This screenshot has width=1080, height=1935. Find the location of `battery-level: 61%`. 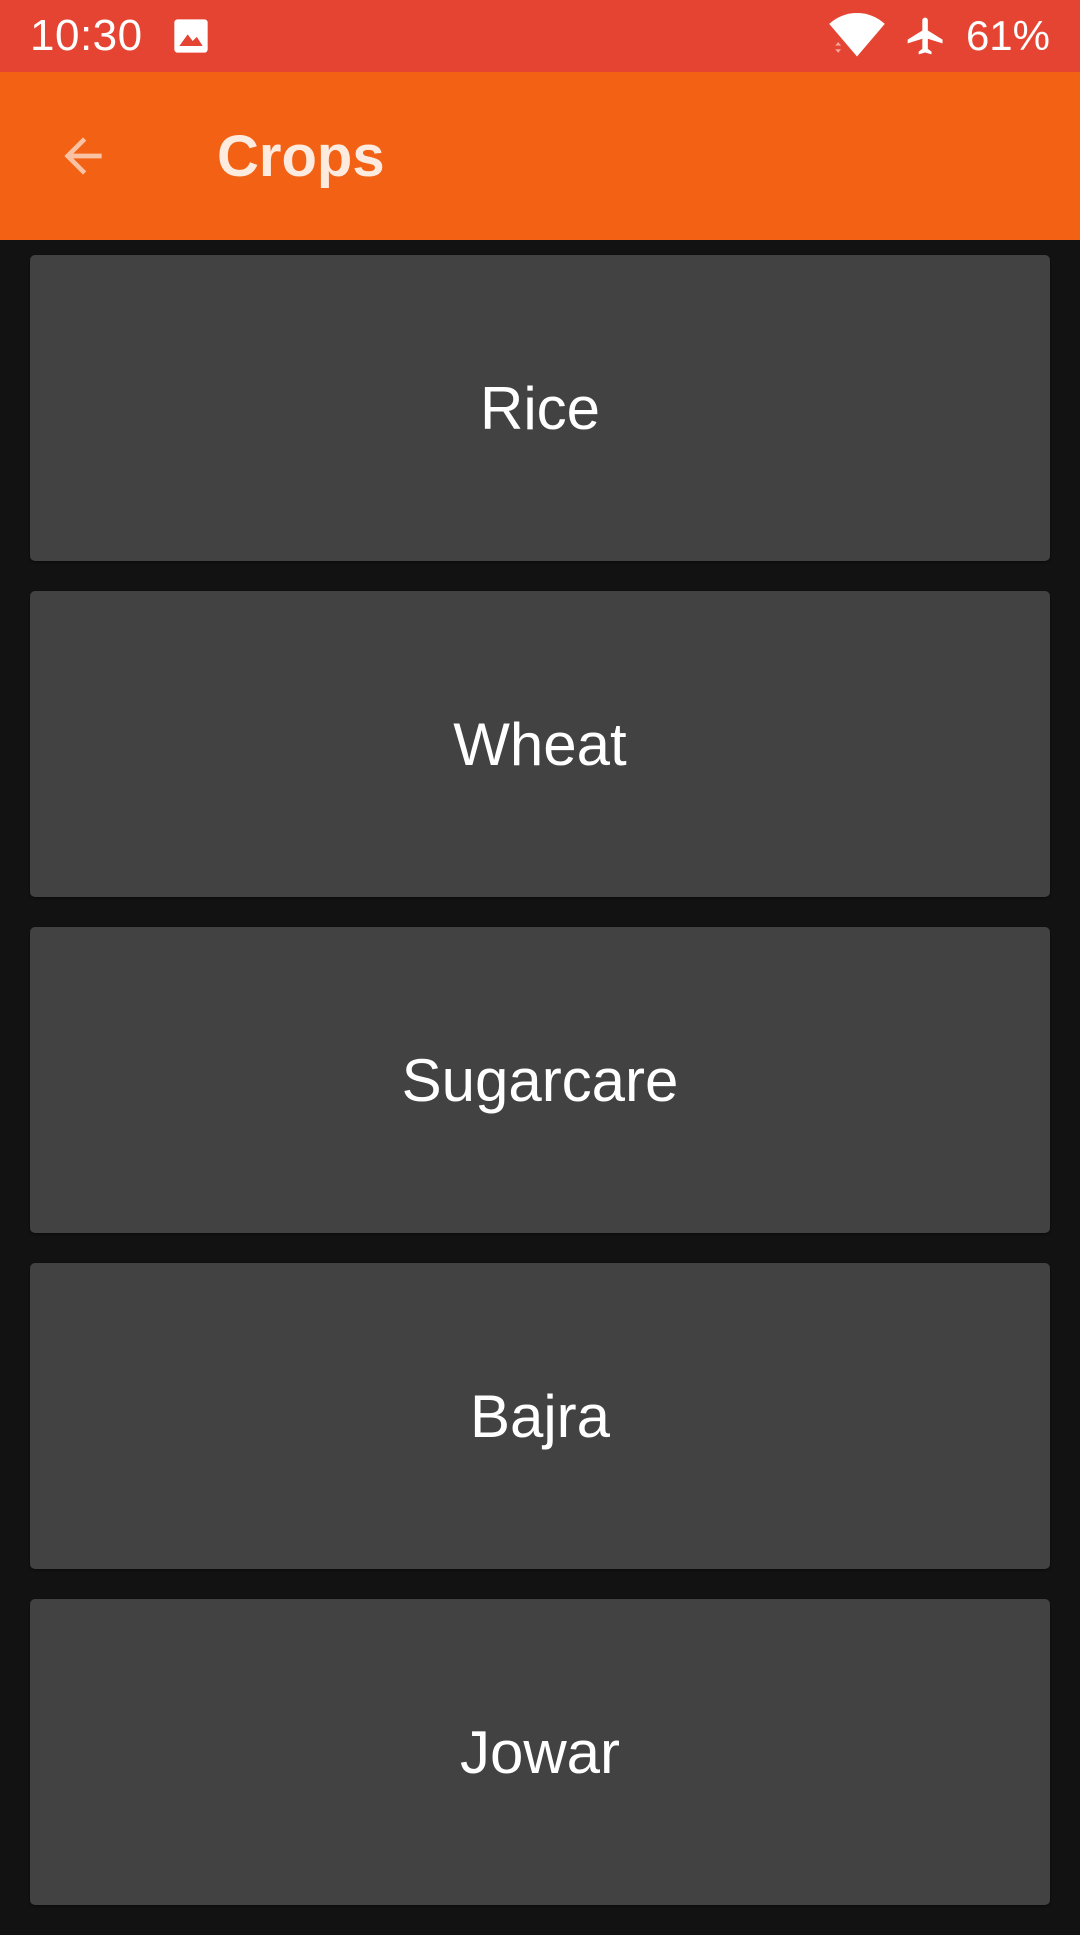

battery-level: 61% is located at coordinates (1007, 35).